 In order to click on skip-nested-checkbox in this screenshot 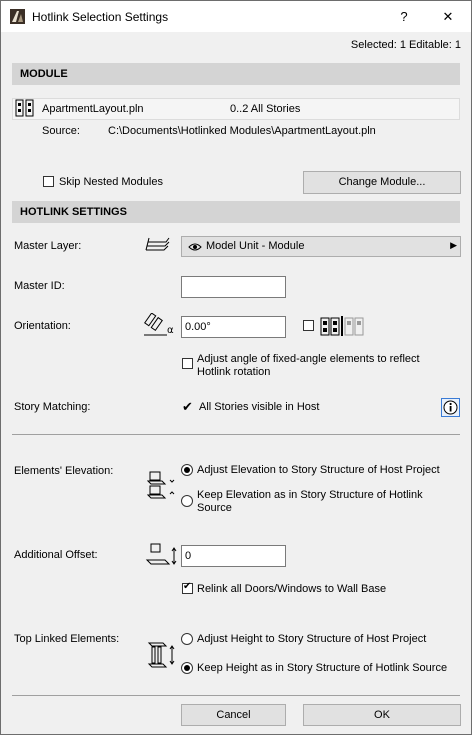, I will do `click(48, 181)`.